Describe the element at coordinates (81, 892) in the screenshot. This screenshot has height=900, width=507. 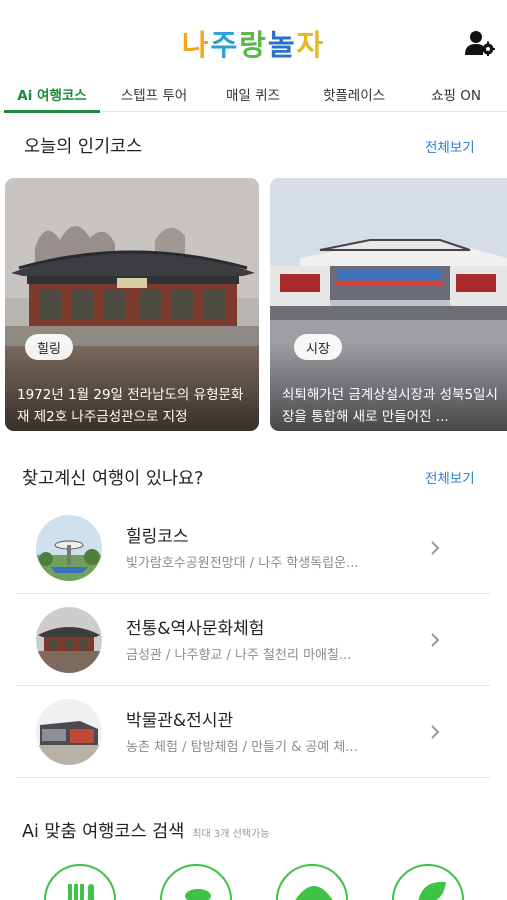
I see `food-icon` at that location.